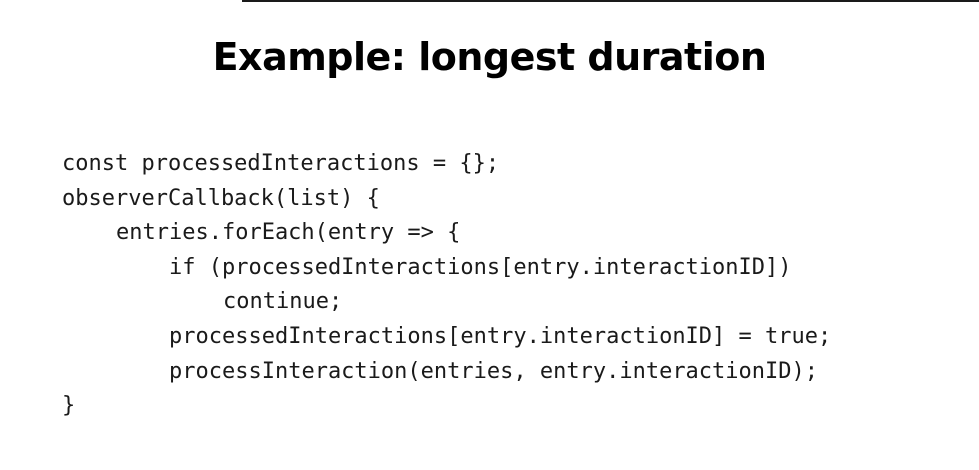 This screenshot has height=470, width=979. I want to click on code-line-5: continue;, so click(283, 302).